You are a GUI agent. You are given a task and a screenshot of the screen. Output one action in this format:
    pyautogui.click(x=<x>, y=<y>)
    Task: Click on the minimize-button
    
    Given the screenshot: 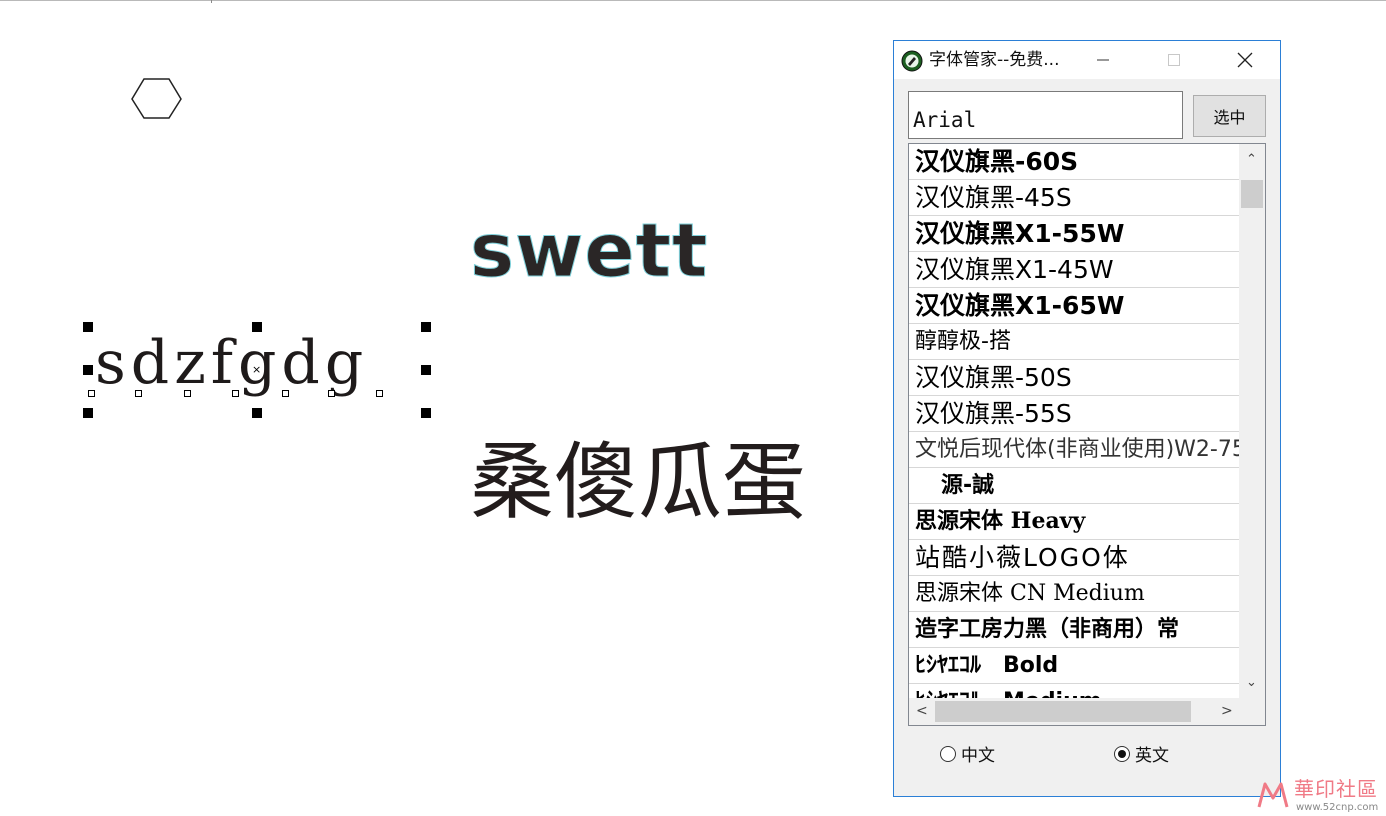 What is the action you would take?
    pyautogui.click(x=1103, y=60)
    